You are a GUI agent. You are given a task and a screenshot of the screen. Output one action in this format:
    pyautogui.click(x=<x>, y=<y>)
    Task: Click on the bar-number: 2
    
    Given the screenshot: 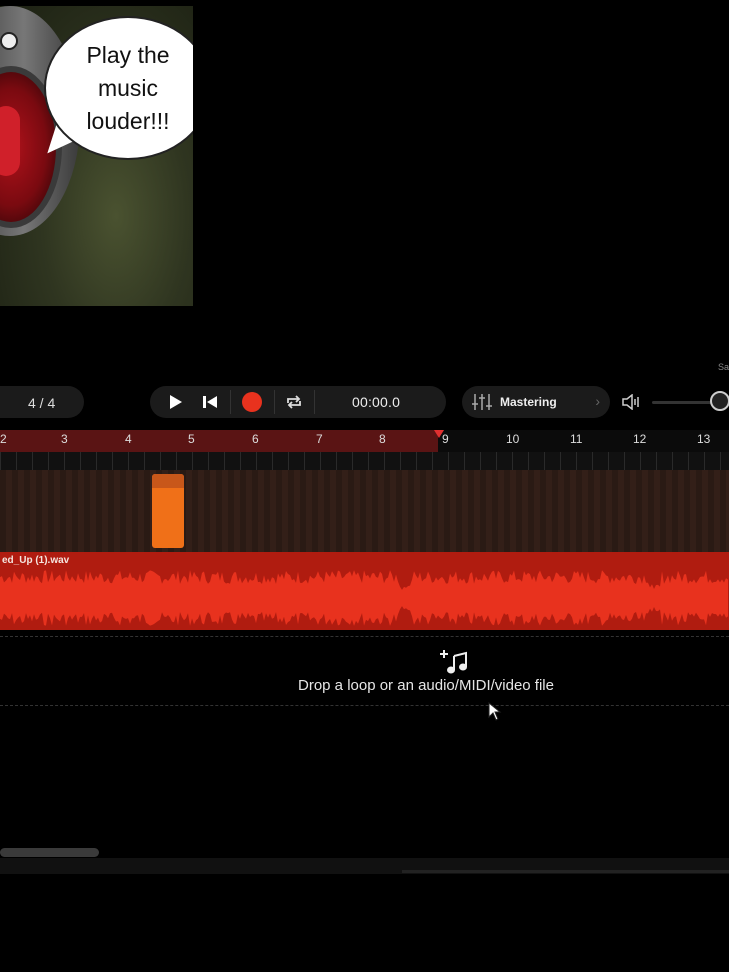 What is the action you would take?
    pyautogui.click(x=3, y=439)
    